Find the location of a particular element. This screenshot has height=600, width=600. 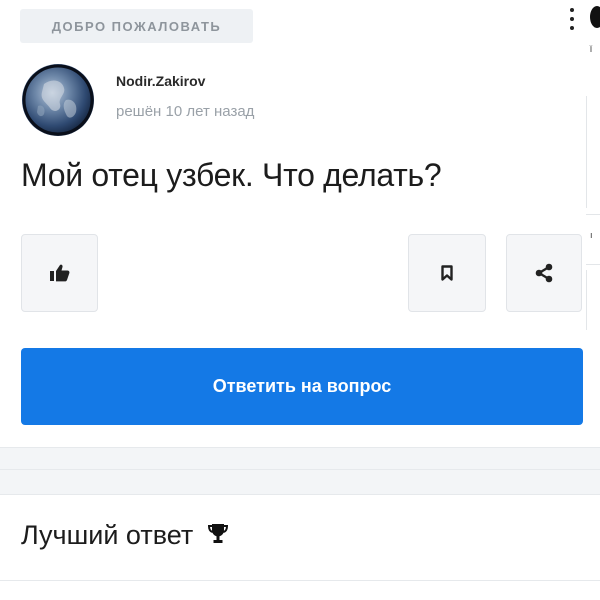

share-button is located at coordinates (544, 273).